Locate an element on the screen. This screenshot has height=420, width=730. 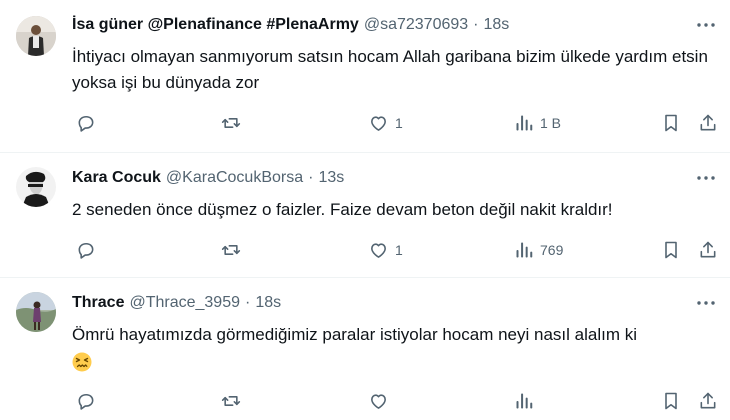
like-button is located at coordinates (381, 401).